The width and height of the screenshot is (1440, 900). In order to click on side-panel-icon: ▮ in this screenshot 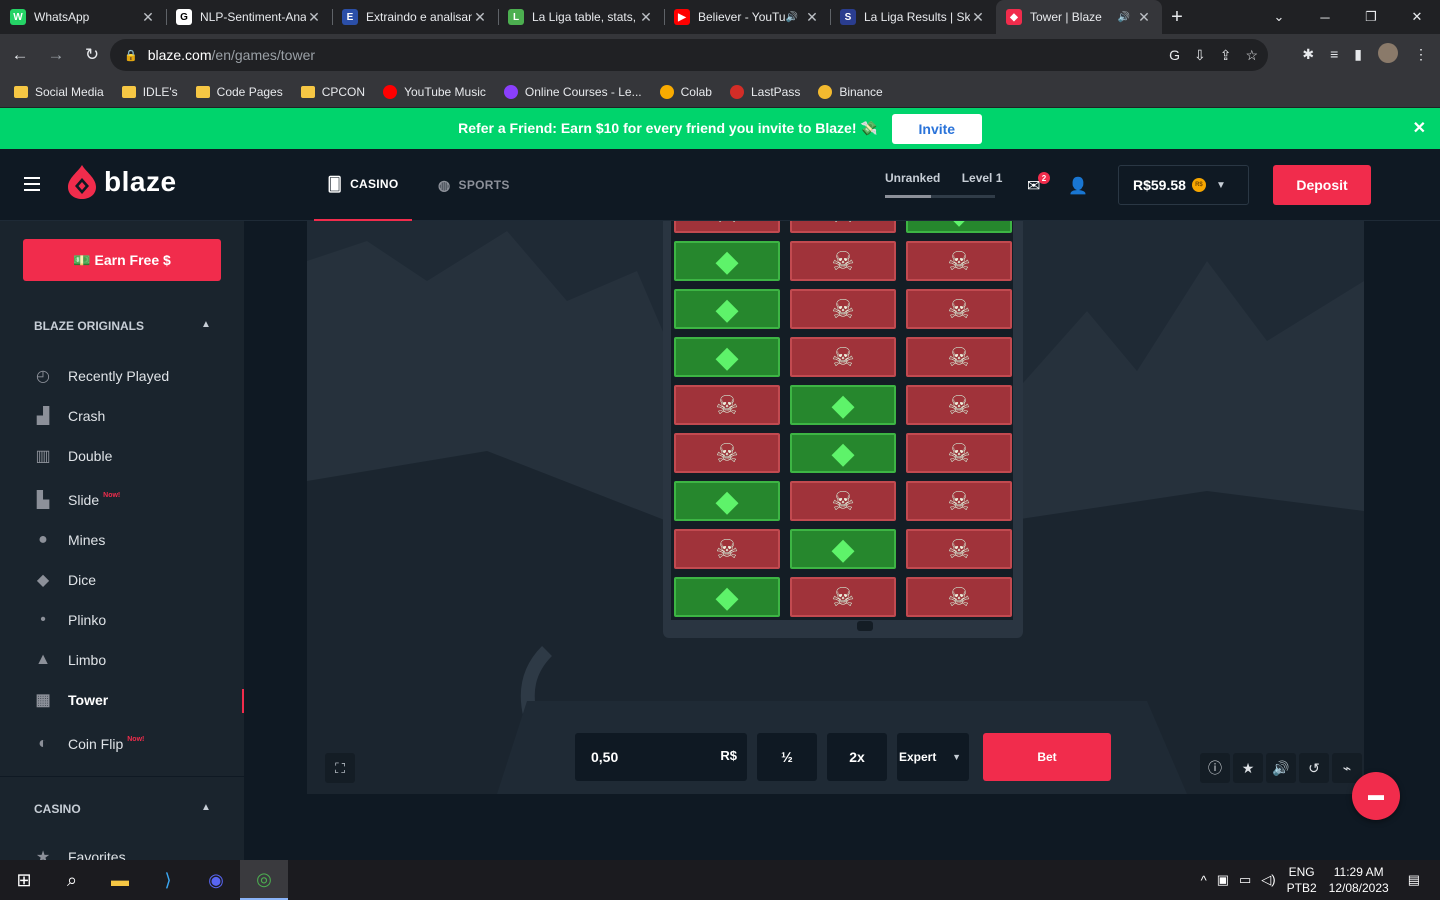, I will do `click(1358, 54)`.